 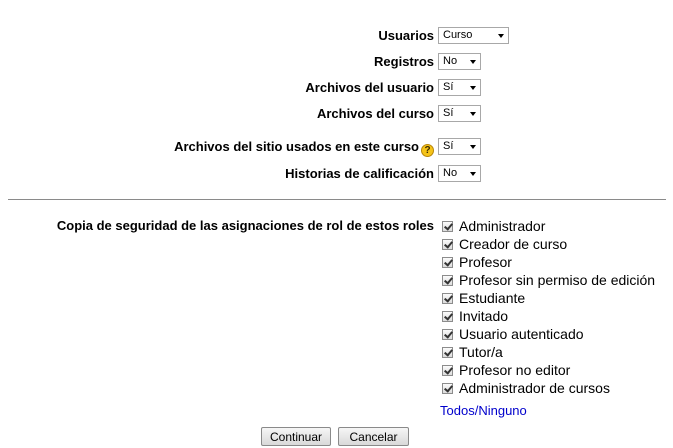 I want to click on setting-row-archivos-usuario: Archivos del usuario Sí, so click(x=336, y=88).